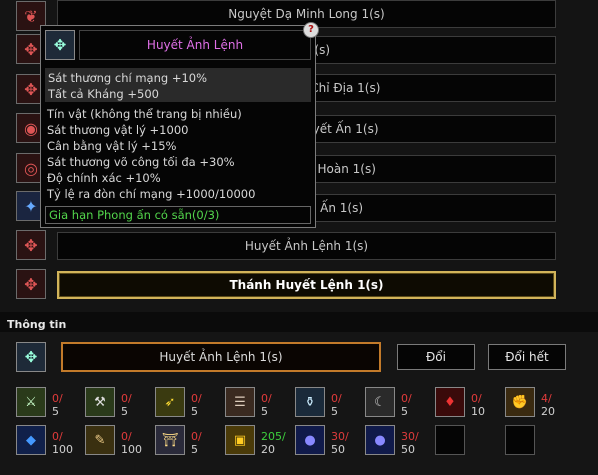  Describe the element at coordinates (273, 436) in the screenshot. I see `material-have: 205/` at that location.